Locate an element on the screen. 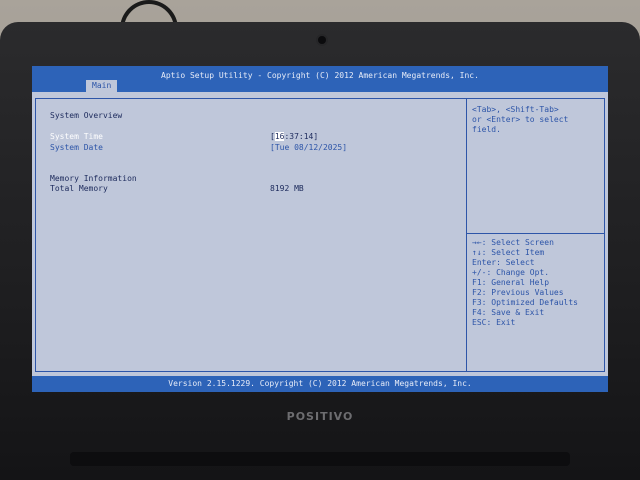 Image resolution: width=640 pixels, height=480 pixels. system-date-value: [Tue 08/12/2025] is located at coordinates (308, 148).